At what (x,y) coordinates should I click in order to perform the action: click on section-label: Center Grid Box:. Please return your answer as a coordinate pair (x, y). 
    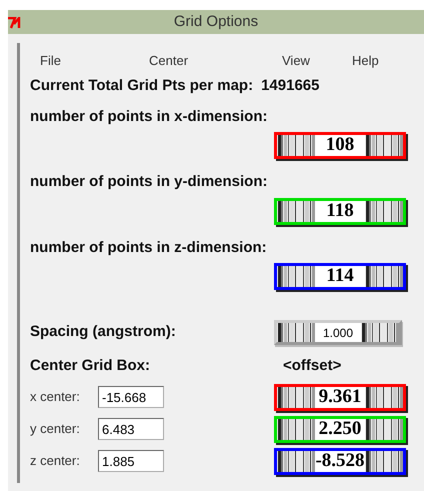
    Looking at the image, I should click on (91, 366).